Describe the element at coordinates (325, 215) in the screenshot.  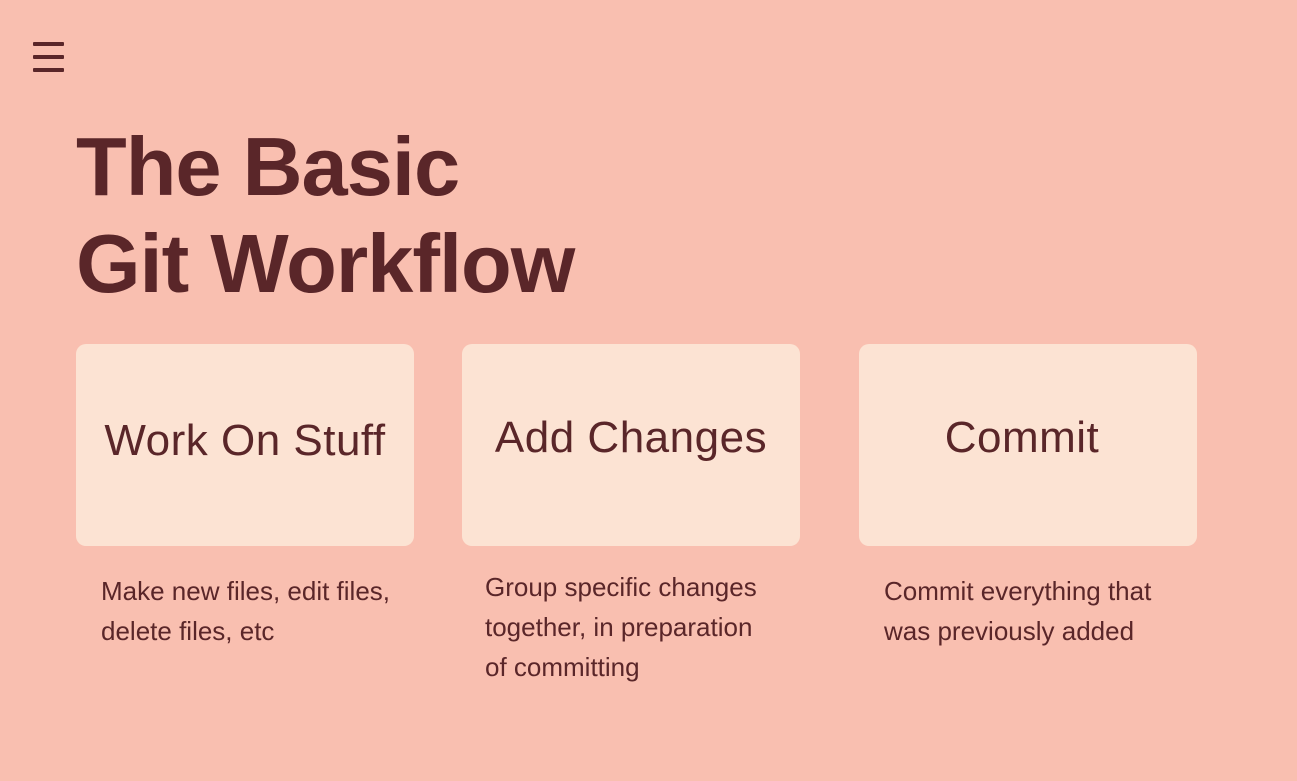
I see `page-title: The Basic Git Workflow` at that location.